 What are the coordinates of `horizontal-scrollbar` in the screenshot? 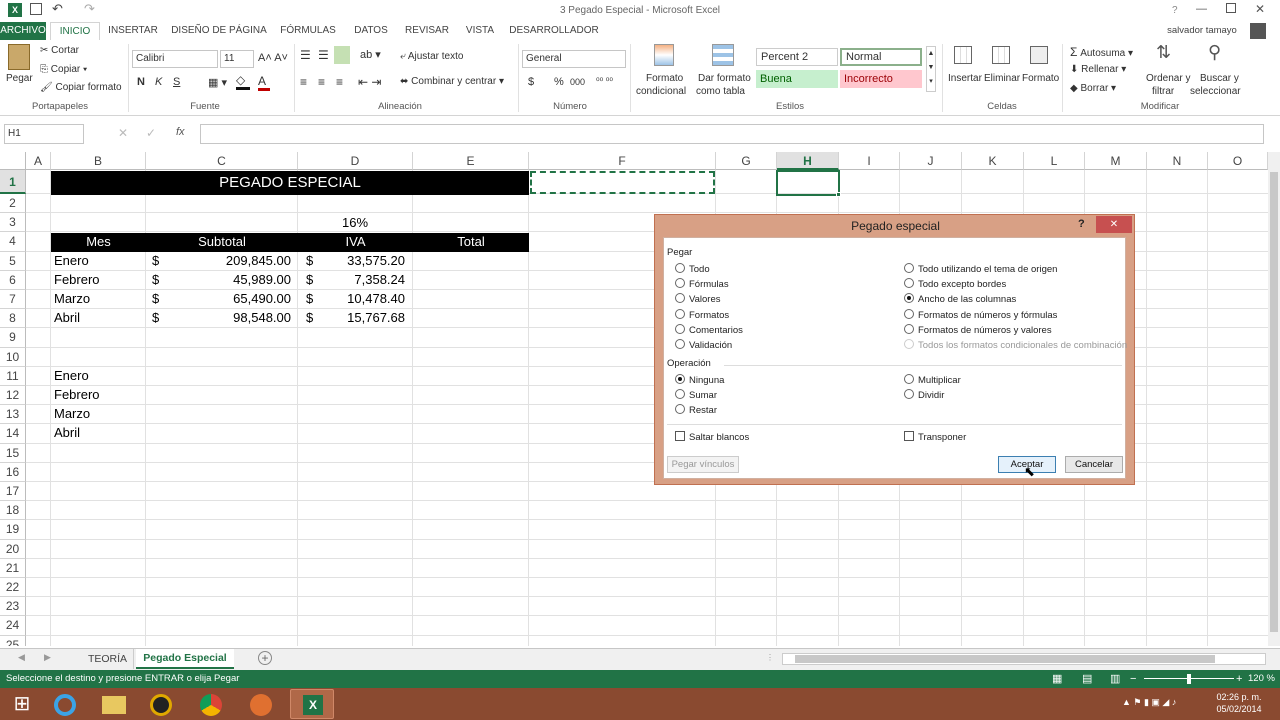 It's located at (1024, 659).